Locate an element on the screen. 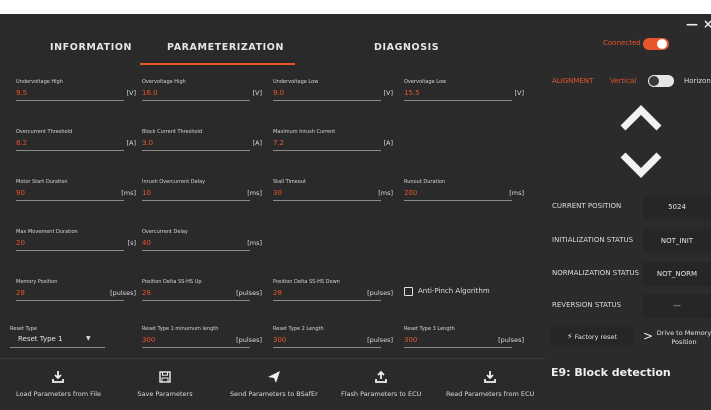  field-value: 10 is located at coordinates (146, 193).